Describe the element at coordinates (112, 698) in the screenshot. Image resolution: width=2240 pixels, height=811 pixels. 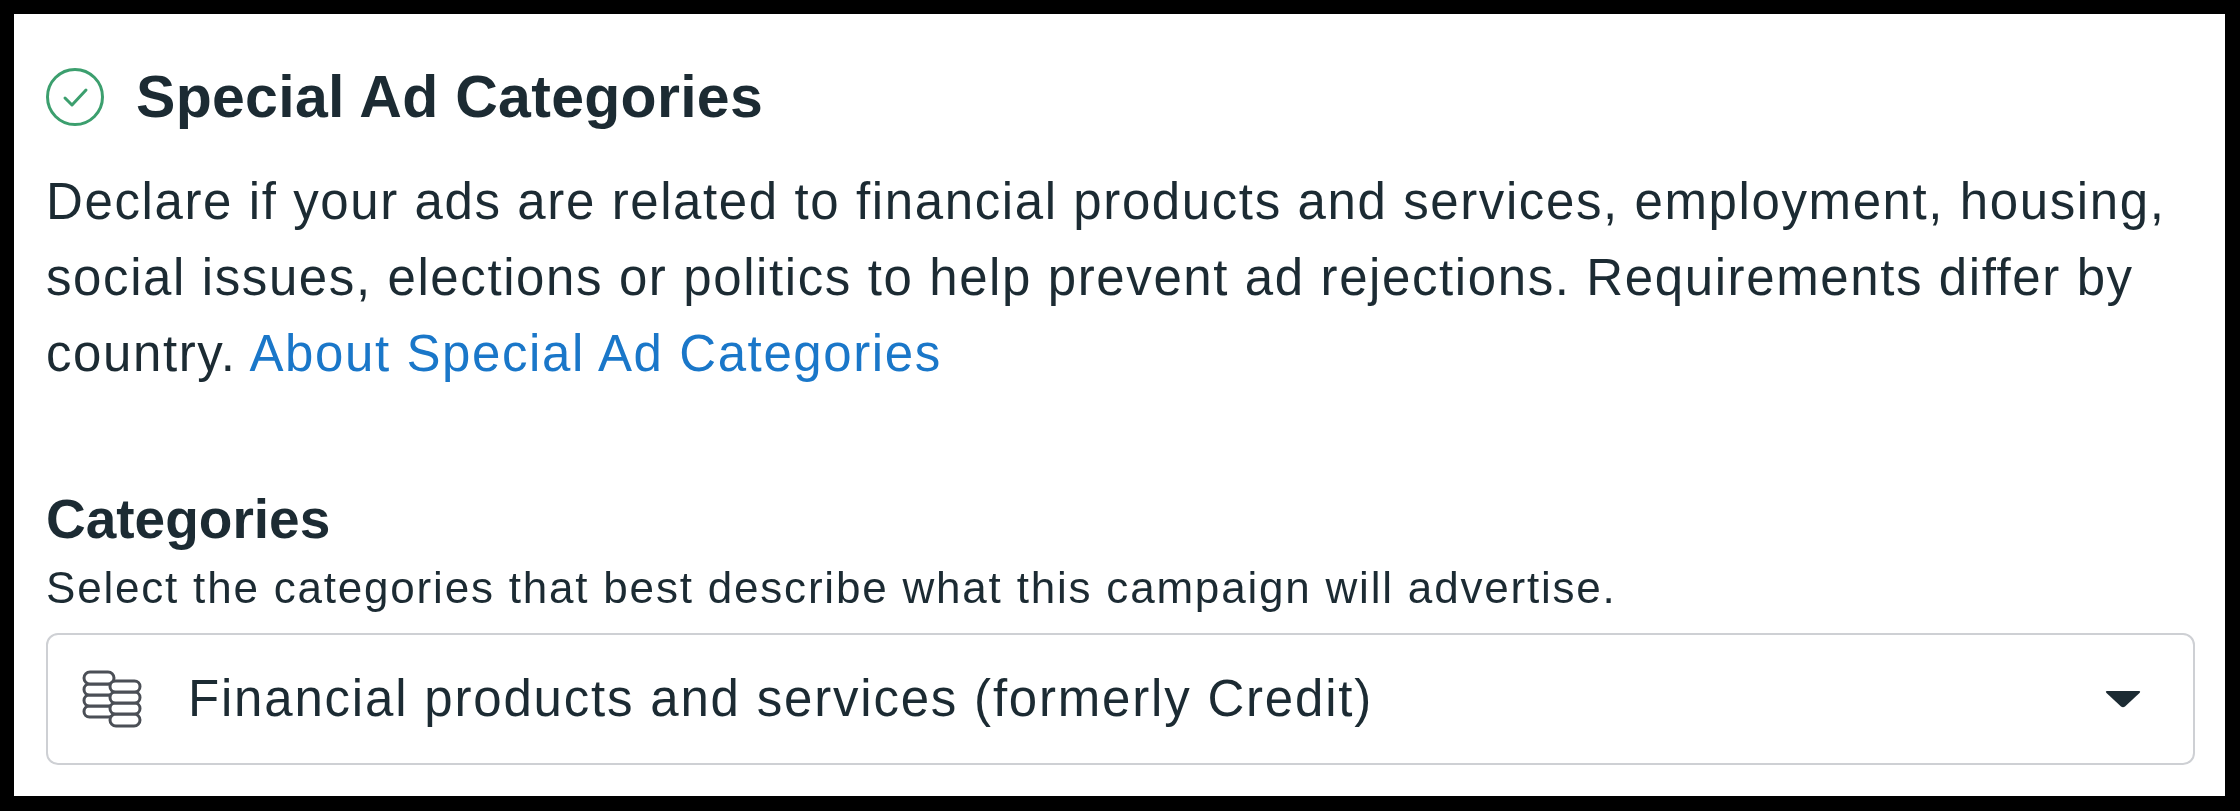
I see `coin-stacks-icon` at that location.